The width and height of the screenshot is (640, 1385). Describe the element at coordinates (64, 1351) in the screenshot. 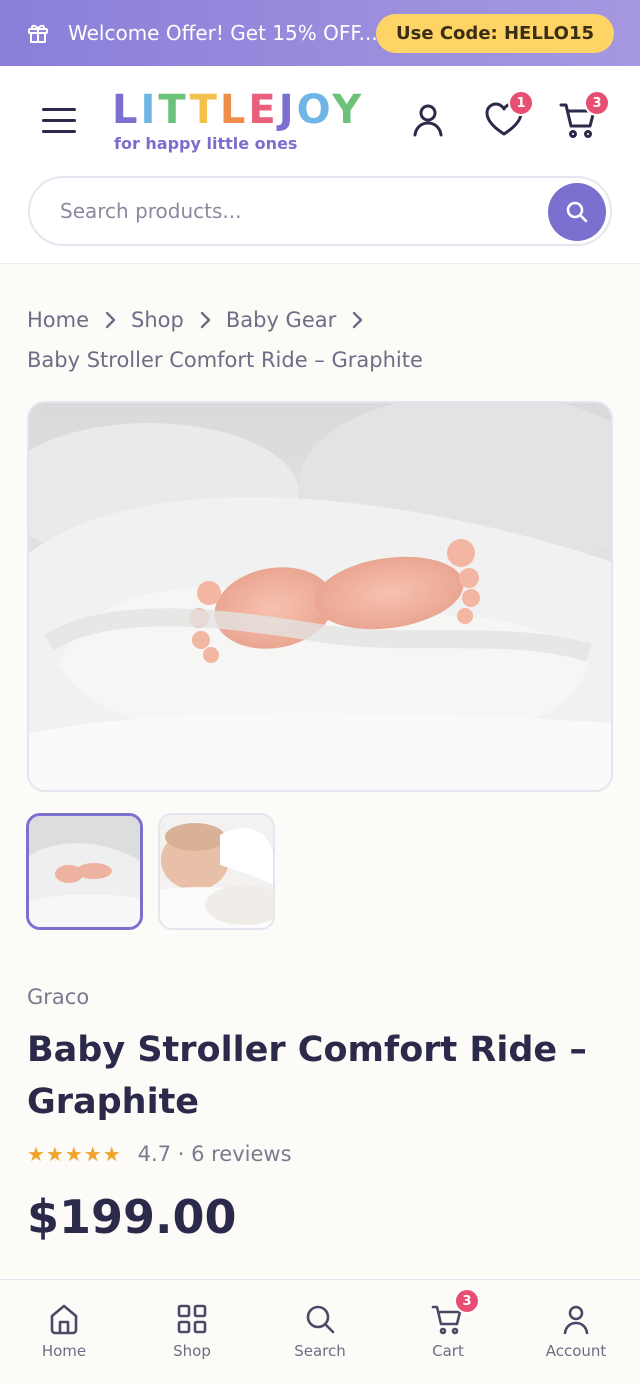

I see `tab-home-label: Home` at that location.